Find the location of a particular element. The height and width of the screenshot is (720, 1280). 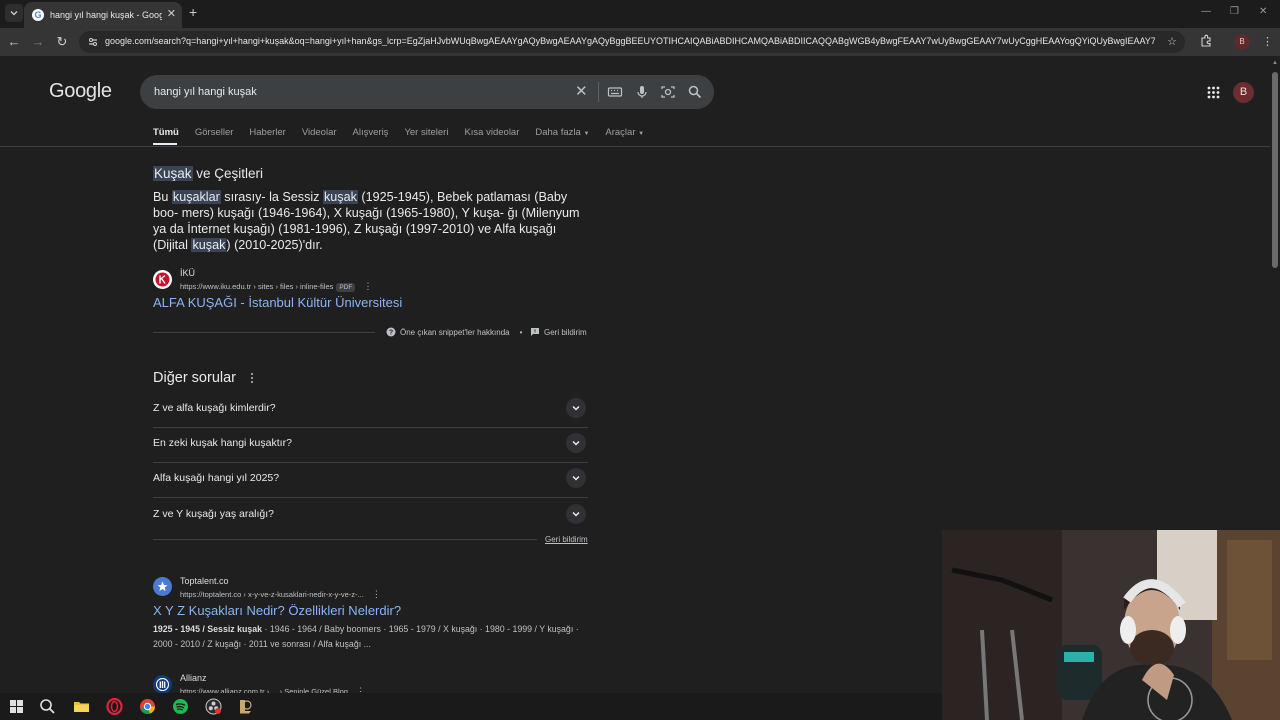

snippet-highlight: kuşaklar is located at coordinates (196, 197).